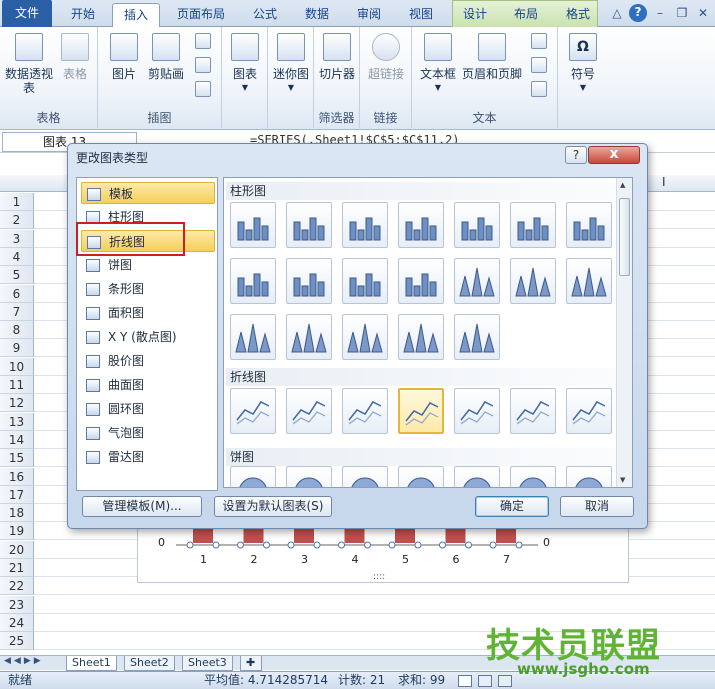 The width and height of the screenshot is (715, 689). Describe the element at coordinates (539, 65) in the screenshot. I see `signature-button` at that location.